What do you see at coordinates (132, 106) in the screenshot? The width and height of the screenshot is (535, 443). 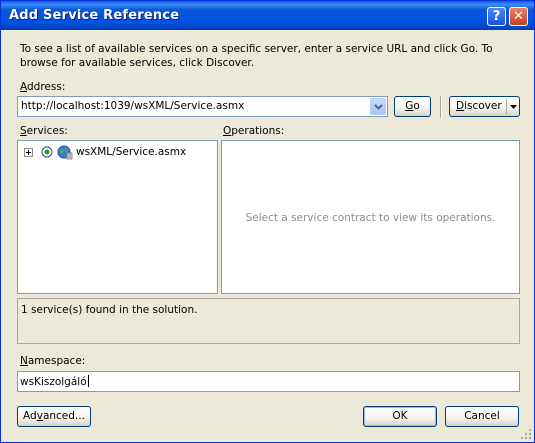 I see `address-input: http://localhost:1039/wsXML/Service.asmx` at bounding box center [132, 106].